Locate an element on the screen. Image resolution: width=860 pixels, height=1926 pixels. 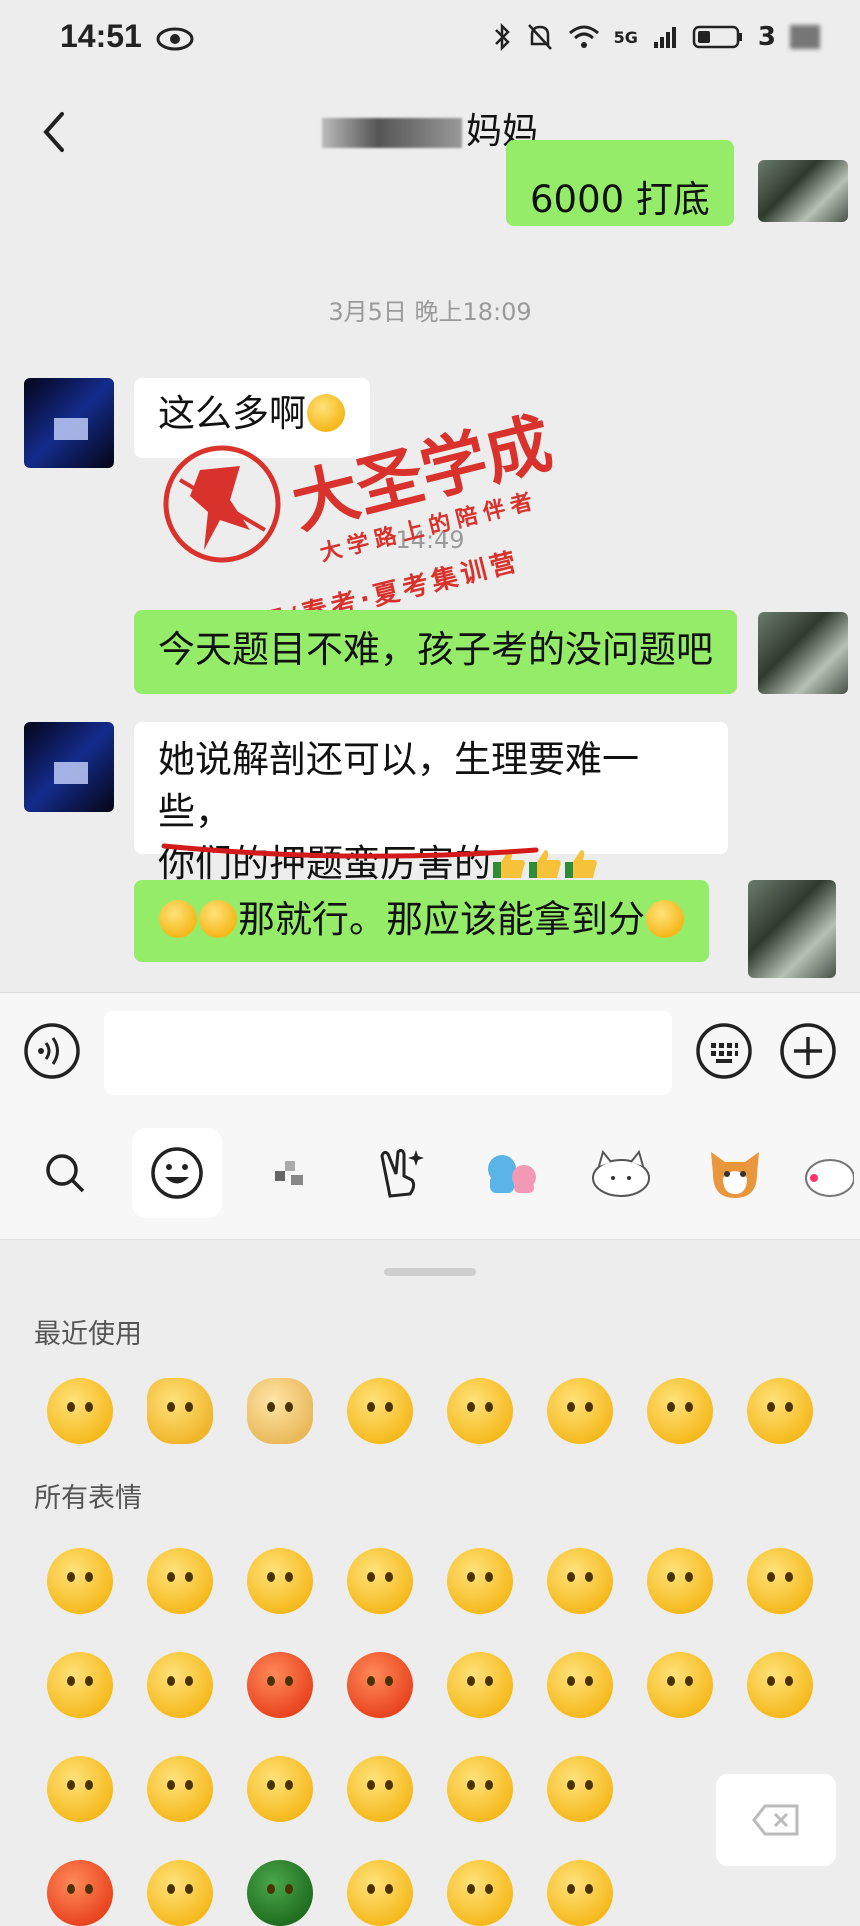
angry-emoji-icon is located at coordinates (380, 1685).